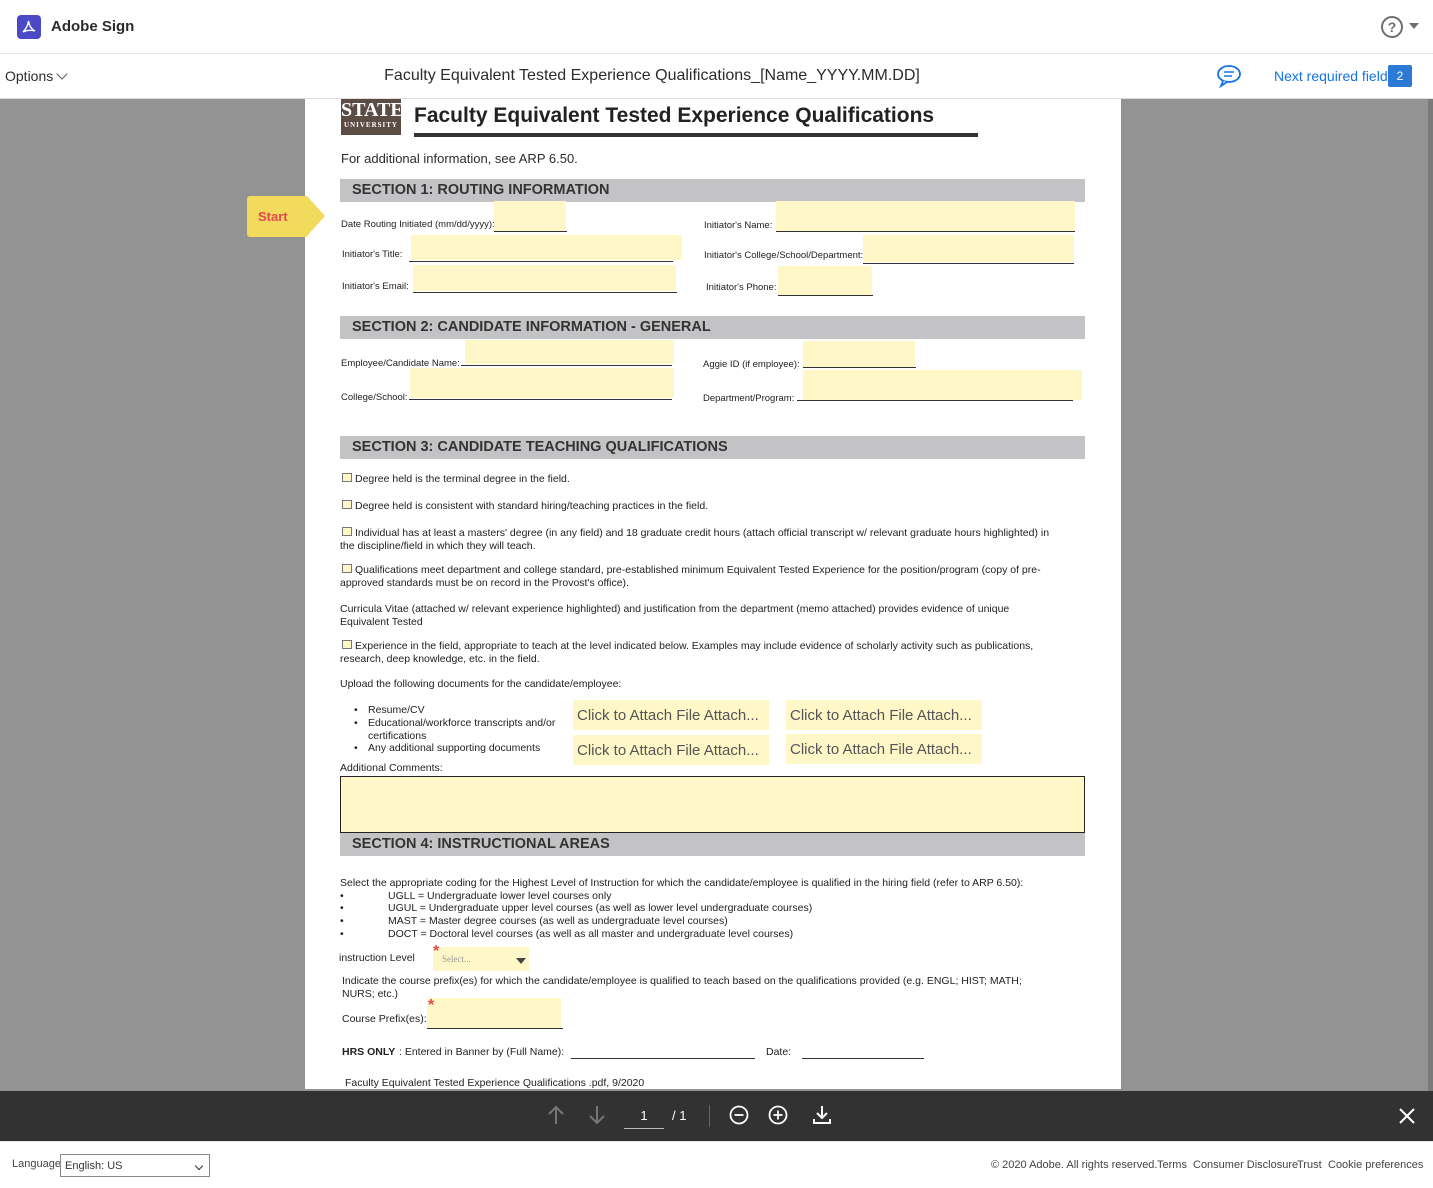  Describe the element at coordinates (1331, 76) in the screenshot. I see `next-required-field-link: Next required field` at that location.